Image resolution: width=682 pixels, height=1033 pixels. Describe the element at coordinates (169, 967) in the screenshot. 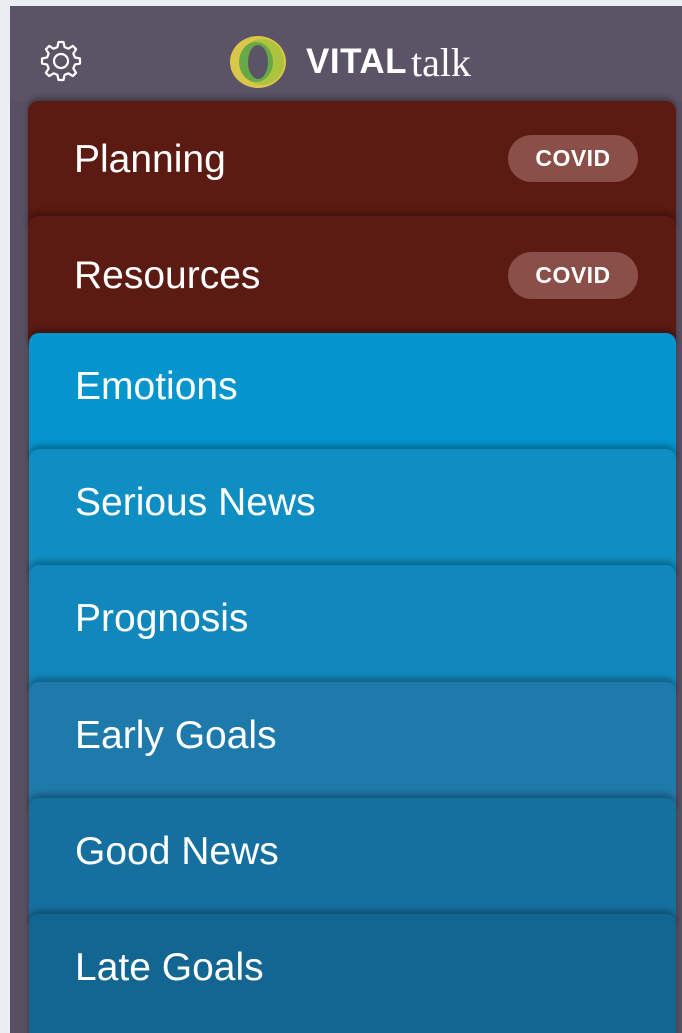

I see `menu-item-label: Late Goals` at that location.